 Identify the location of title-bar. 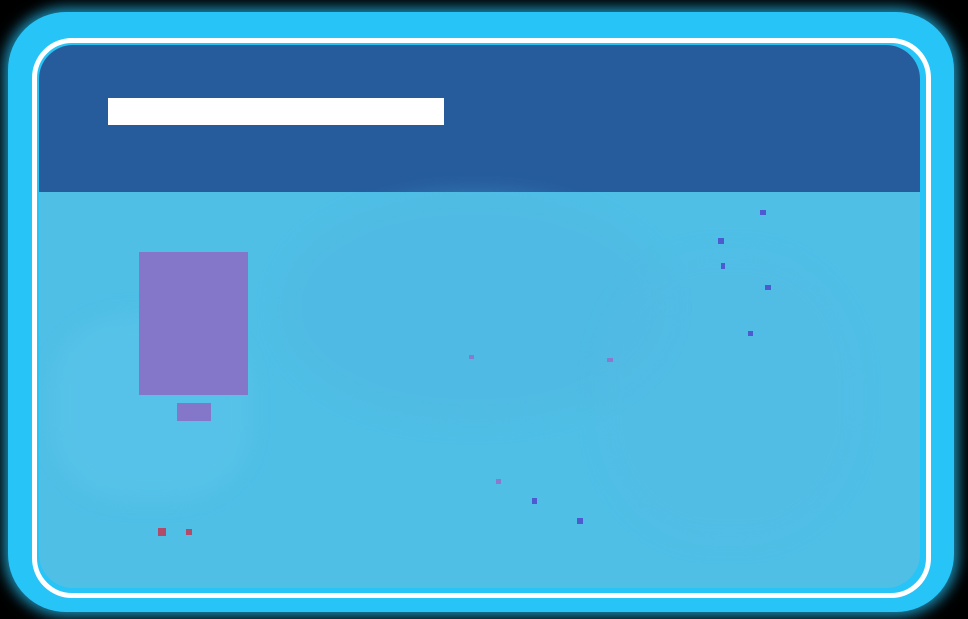
(276, 111).